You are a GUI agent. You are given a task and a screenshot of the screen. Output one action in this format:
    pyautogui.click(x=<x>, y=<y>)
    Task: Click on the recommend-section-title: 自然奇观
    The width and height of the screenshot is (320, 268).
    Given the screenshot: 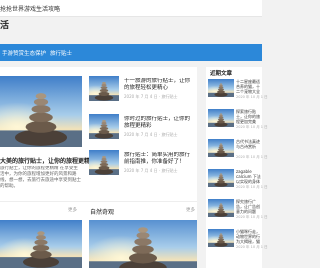 What is the action you would take?
    pyautogui.click(x=102, y=212)
    